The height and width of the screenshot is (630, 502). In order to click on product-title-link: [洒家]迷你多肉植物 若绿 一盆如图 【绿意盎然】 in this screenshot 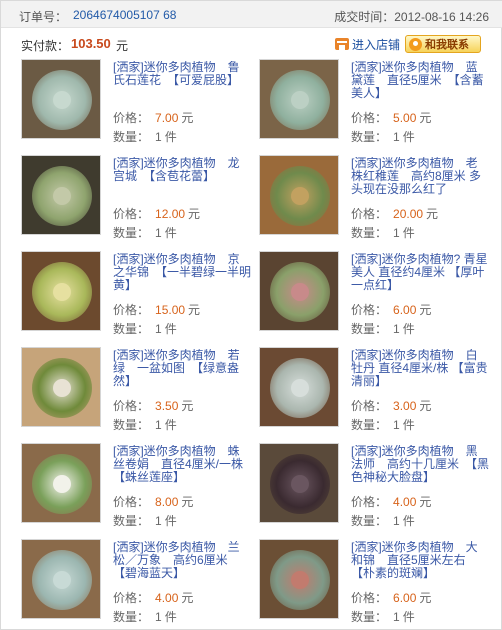, I will do `click(182, 369)`.